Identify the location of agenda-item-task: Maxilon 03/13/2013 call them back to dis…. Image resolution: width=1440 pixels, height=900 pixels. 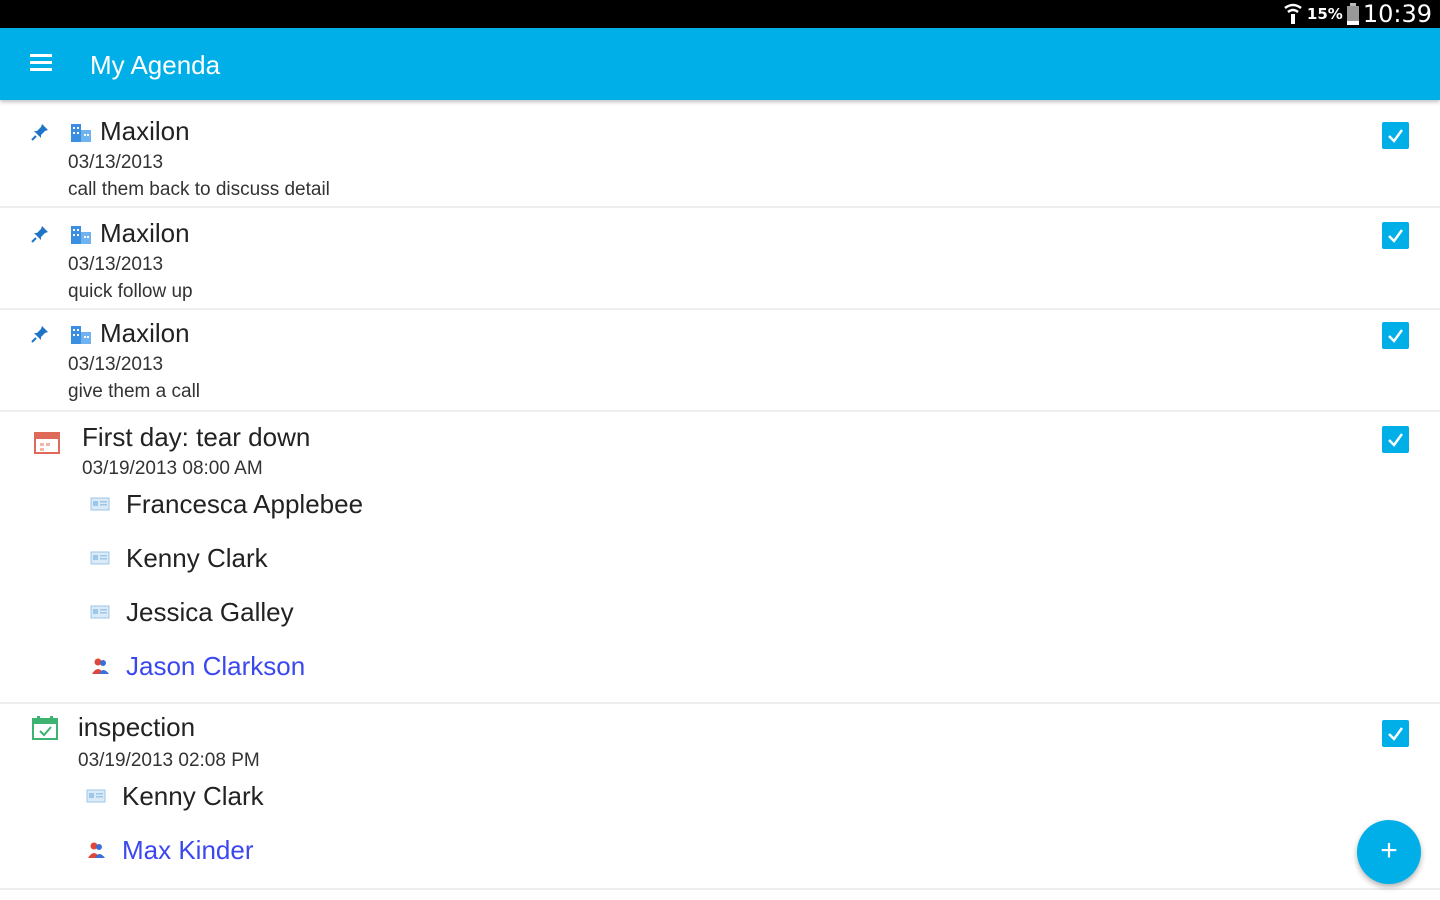
(720, 156).